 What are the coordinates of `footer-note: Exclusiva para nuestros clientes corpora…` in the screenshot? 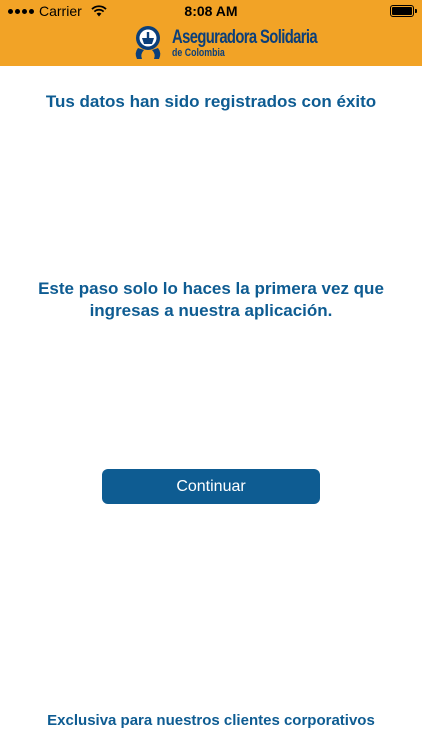 It's located at (211, 720).